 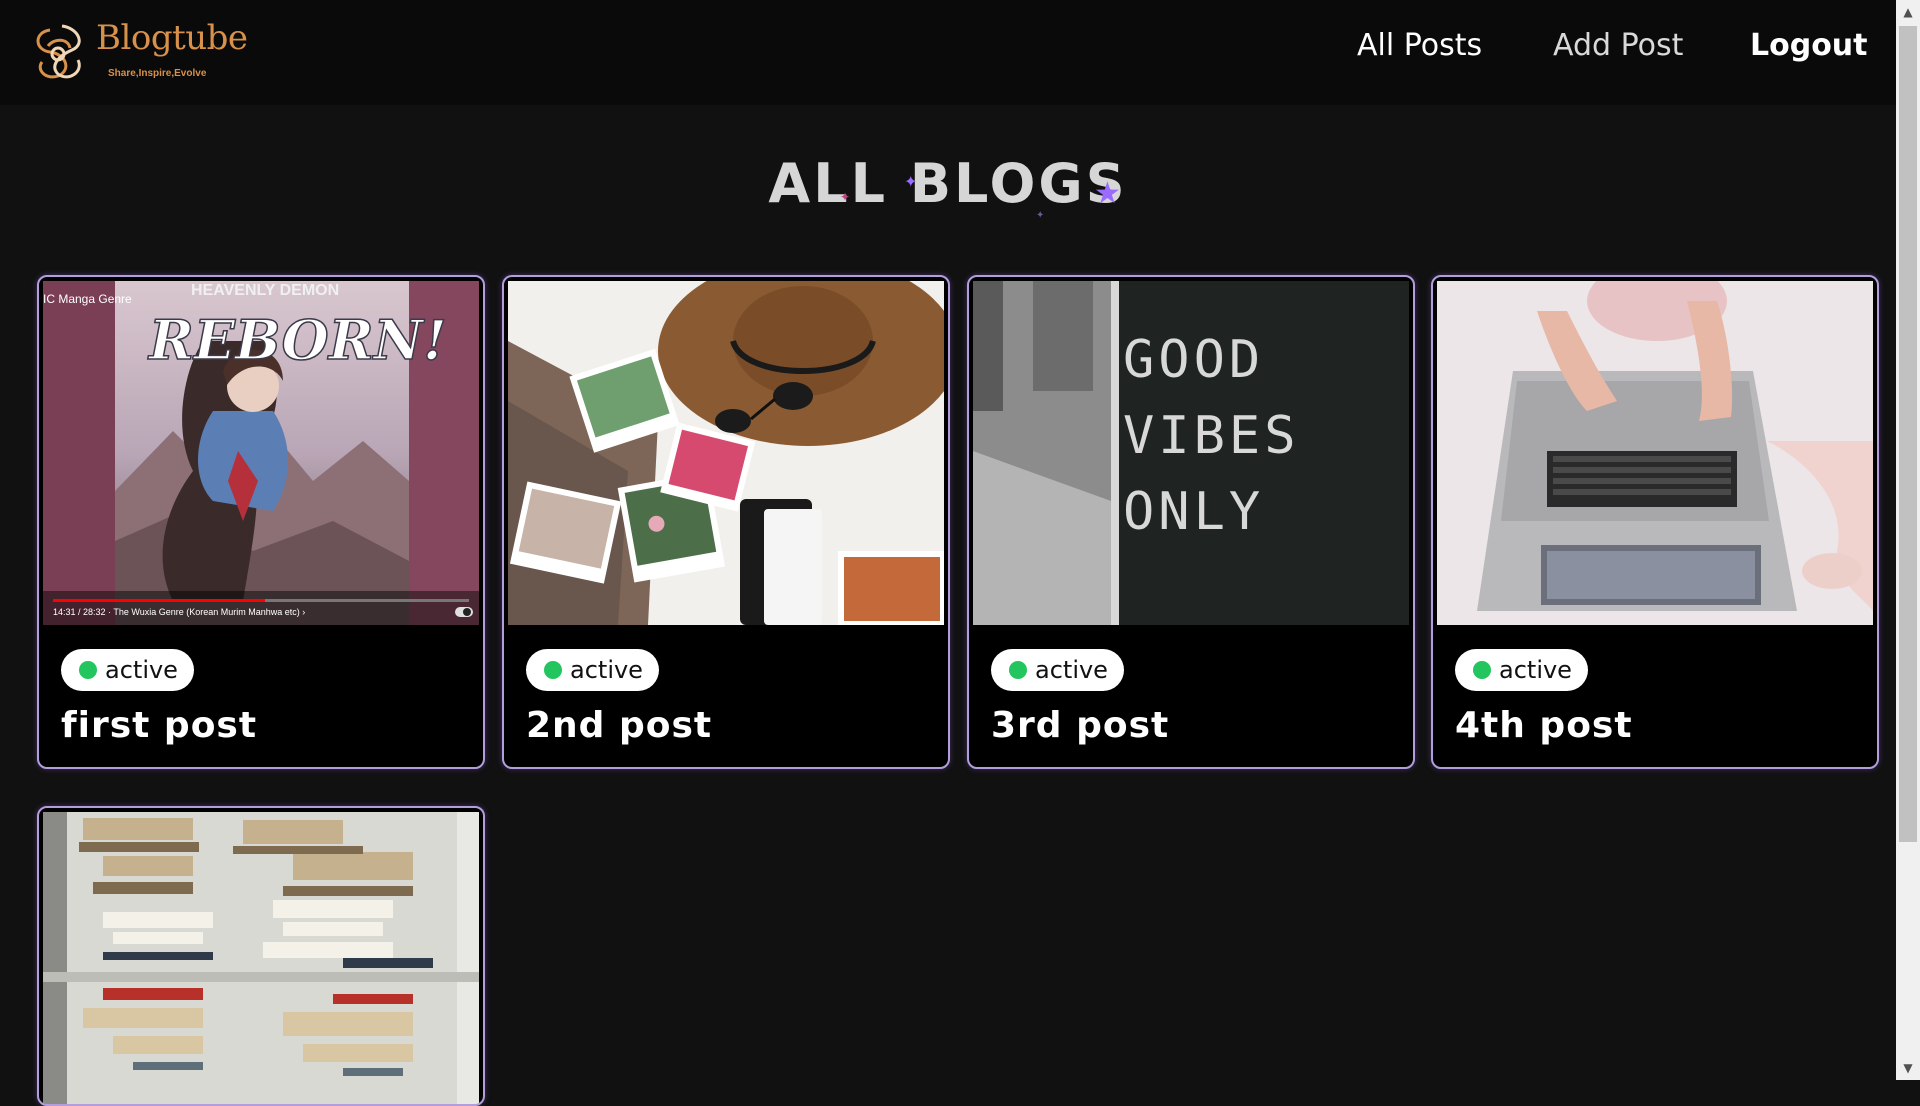 I want to click on post-card, so click(x=261, y=956).